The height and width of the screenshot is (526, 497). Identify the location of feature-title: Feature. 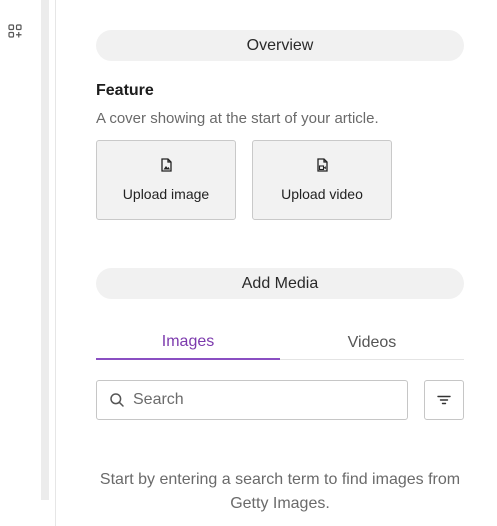
(125, 90).